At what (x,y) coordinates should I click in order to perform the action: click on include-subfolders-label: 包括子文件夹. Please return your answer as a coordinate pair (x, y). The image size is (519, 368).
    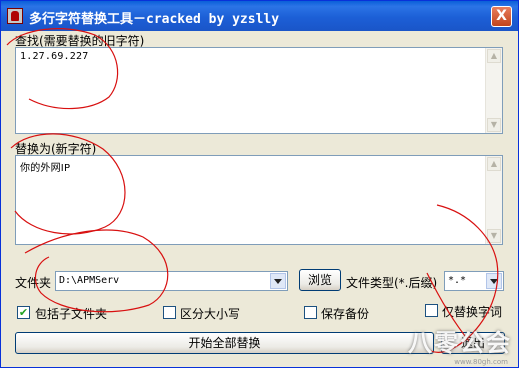
    Looking at the image, I should click on (71, 314).